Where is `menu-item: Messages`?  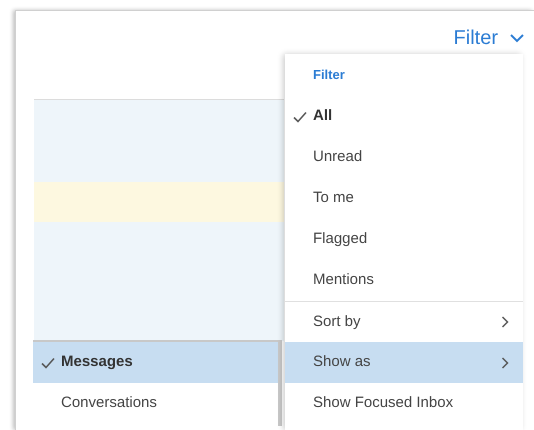
menu-item: Messages is located at coordinates (155, 362).